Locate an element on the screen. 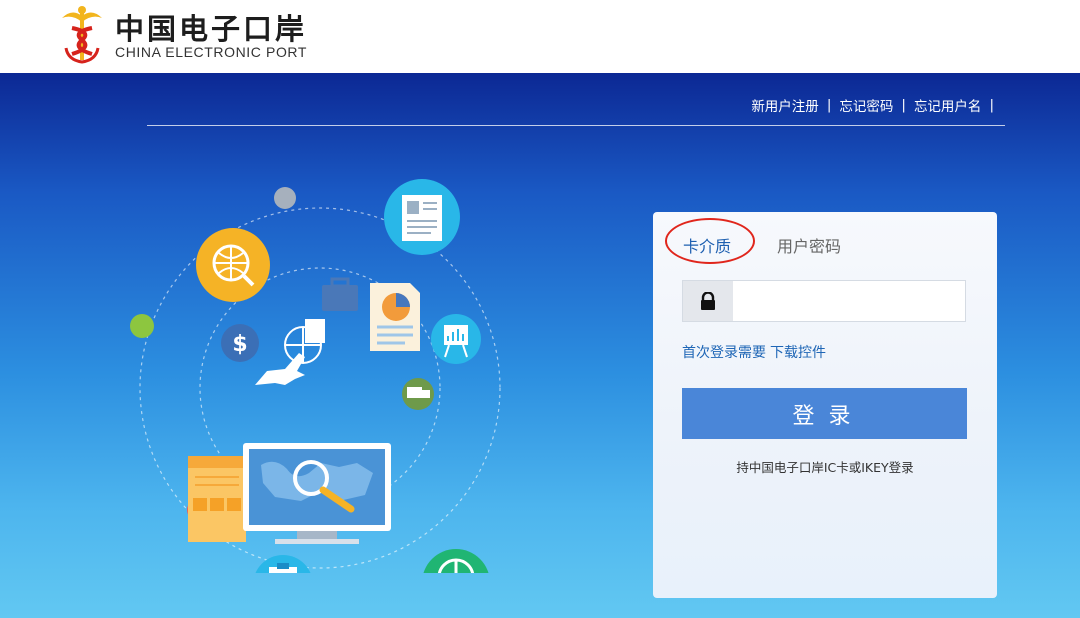 This screenshot has width=1080, height=618. forgot-password-link: 忘记密码 is located at coordinates (866, 105).